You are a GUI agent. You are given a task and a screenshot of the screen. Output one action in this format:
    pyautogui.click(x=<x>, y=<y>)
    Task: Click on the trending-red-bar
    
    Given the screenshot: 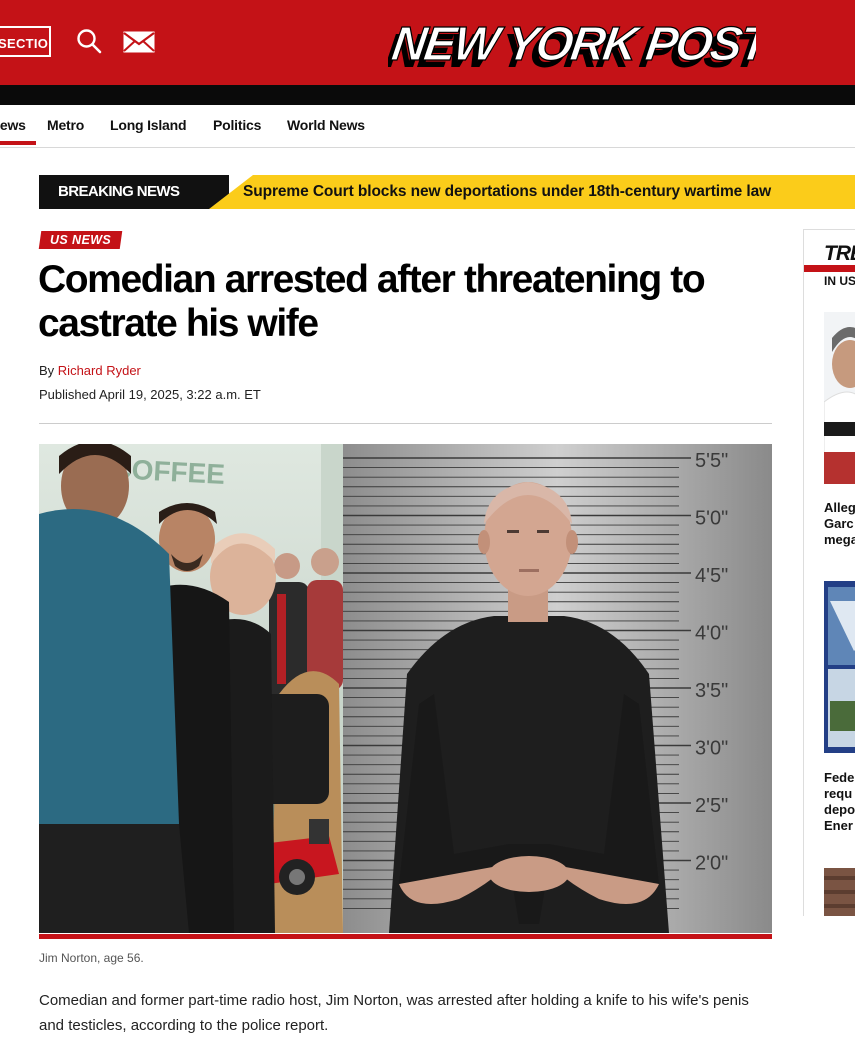 What is the action you would take?
    pyautogui.click(x=829, y=268)
    